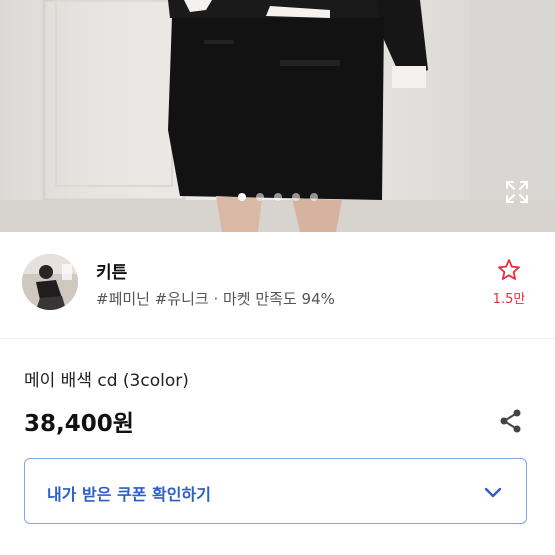 The height and width of the screenshot is (555, 555). Describe the element at coordinates (511, 421) in the screenshot. I see `share-icon` at that location.